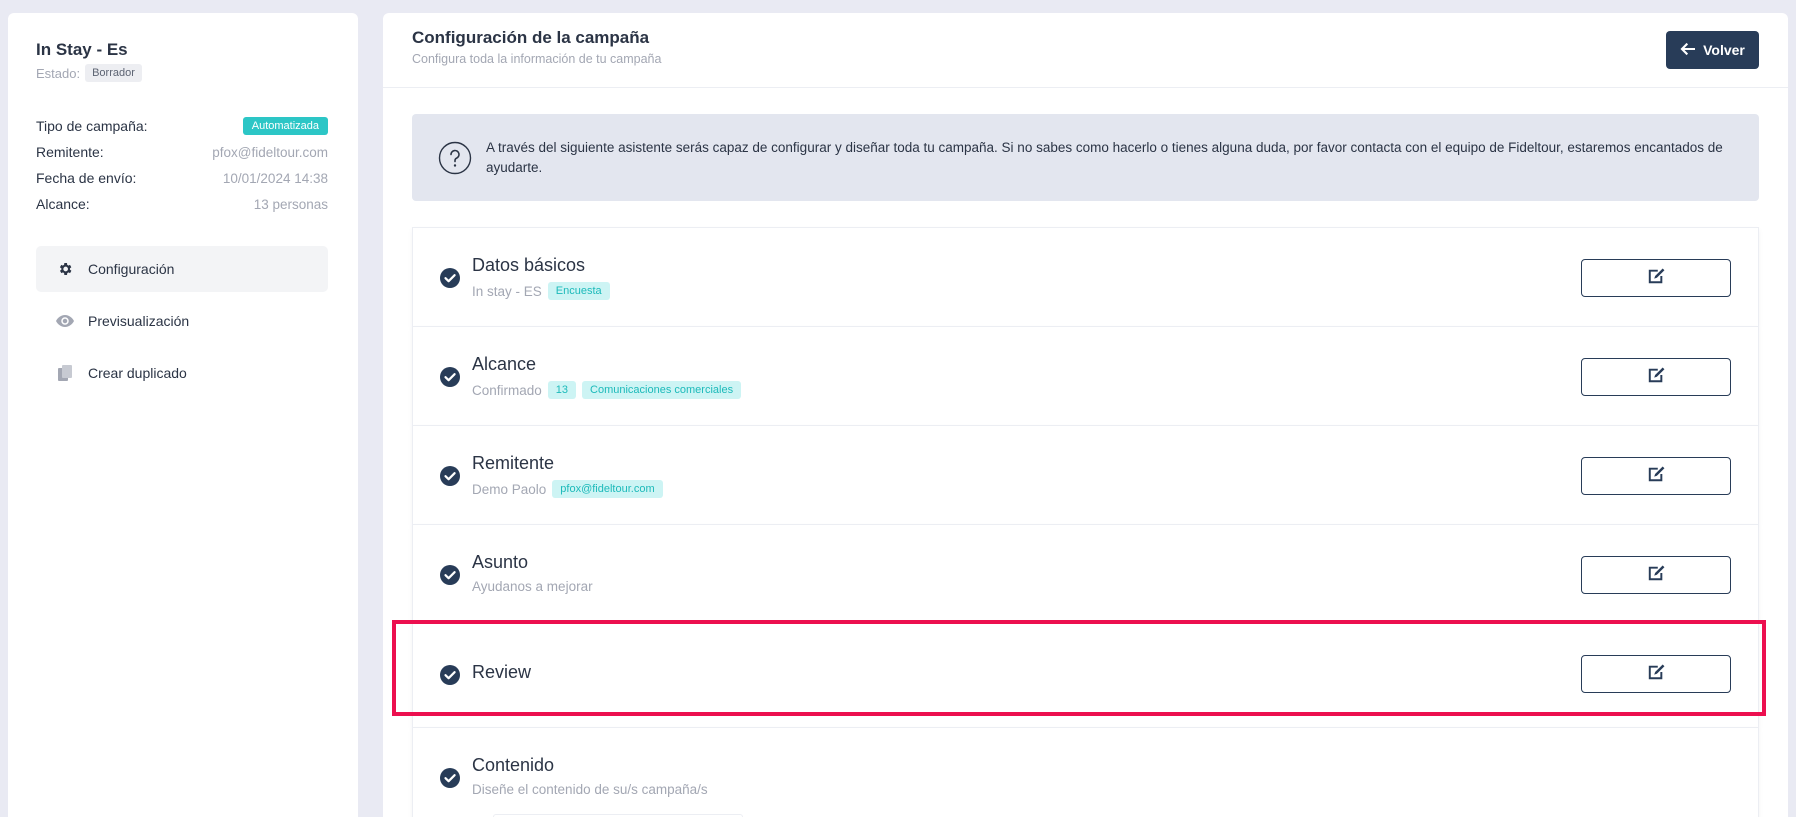  What do you see at coordinates (182, 204) in the screenshot?
I see `info-row-reach: Alcance: 13 personas` at bounding box center [182, 204].